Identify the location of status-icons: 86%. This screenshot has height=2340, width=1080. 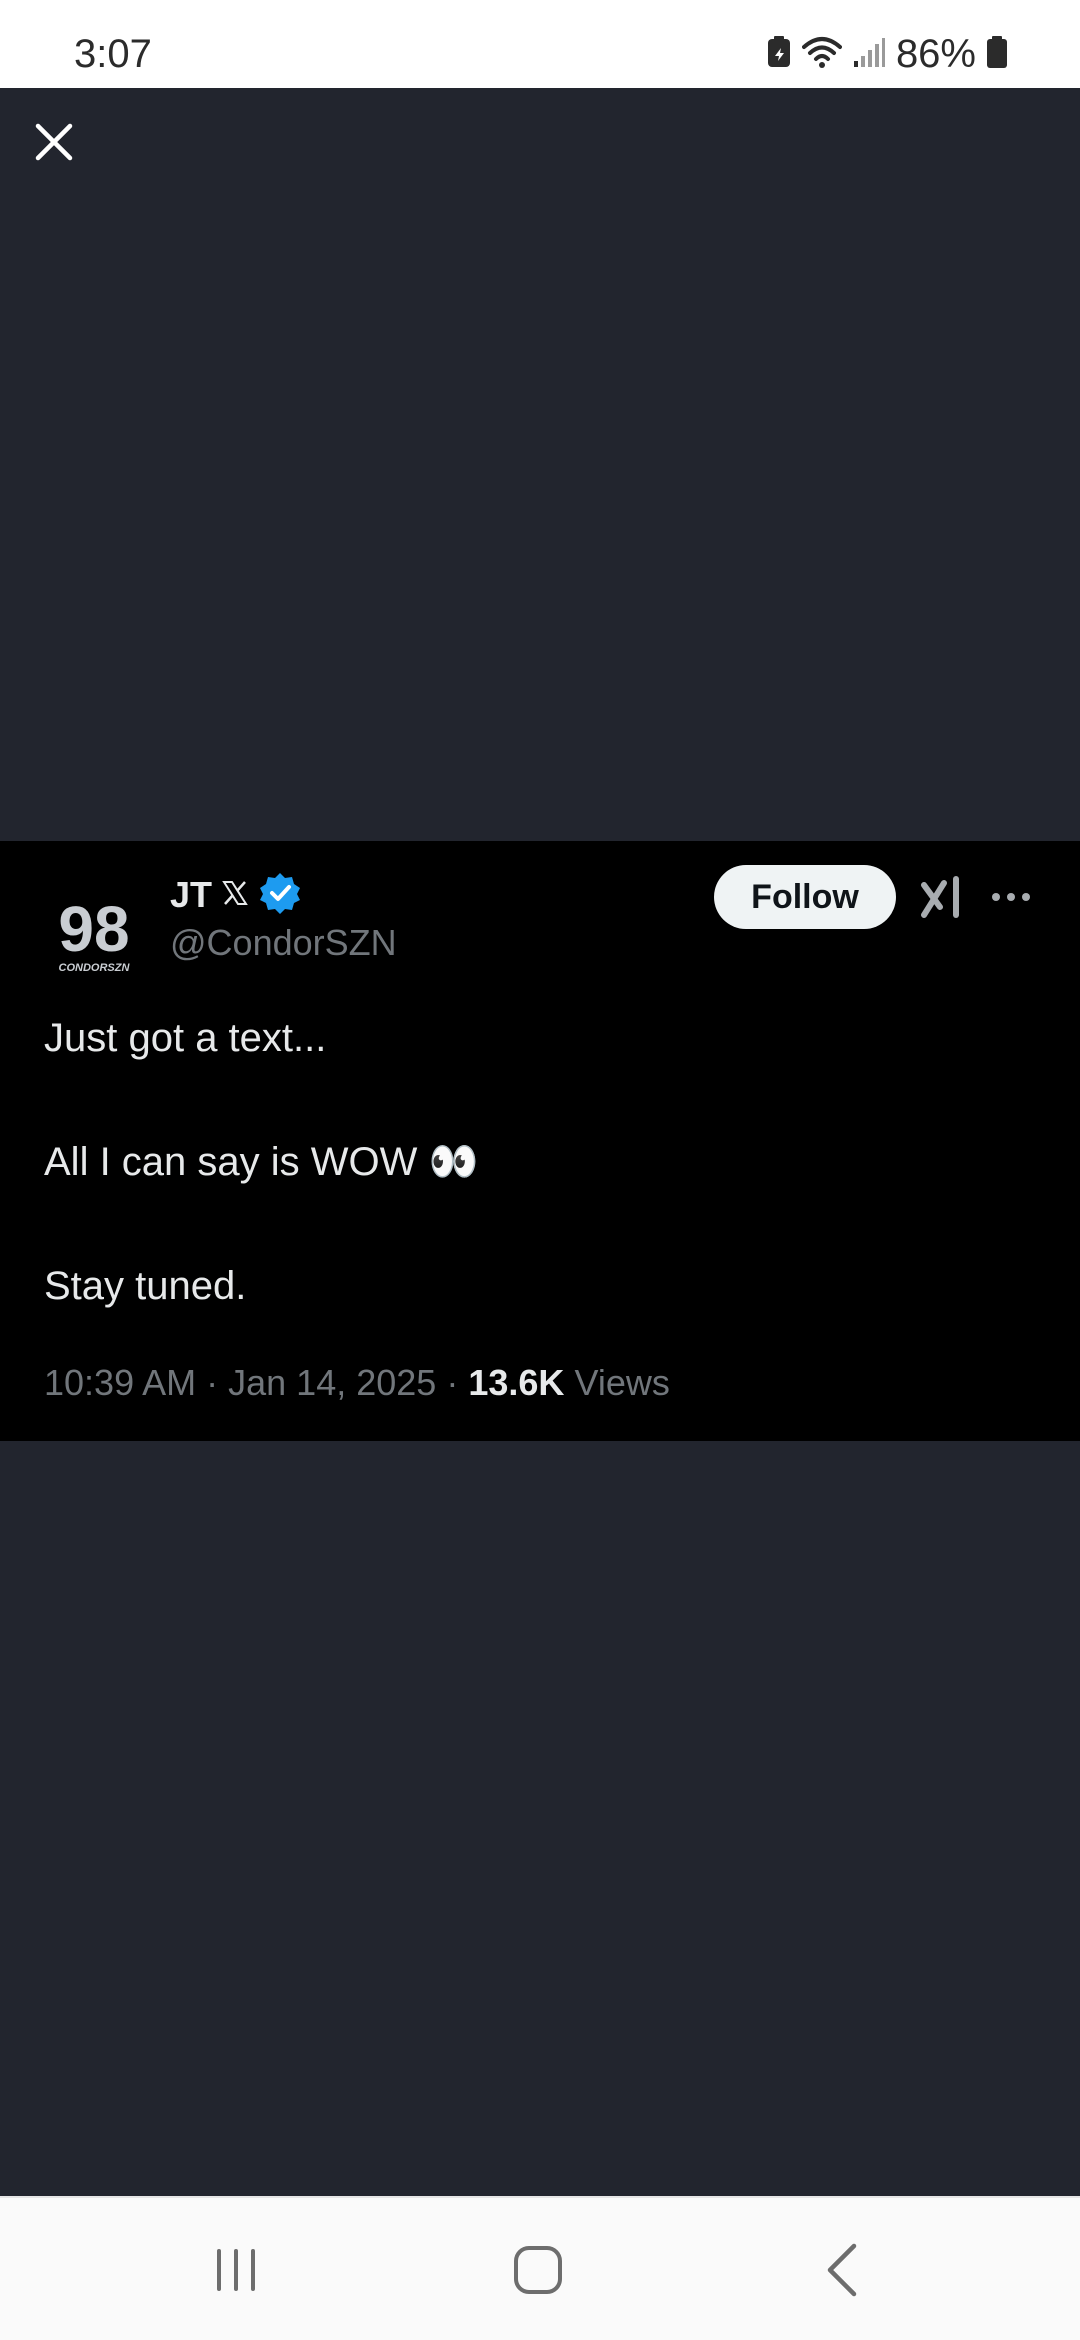
(887, 54).